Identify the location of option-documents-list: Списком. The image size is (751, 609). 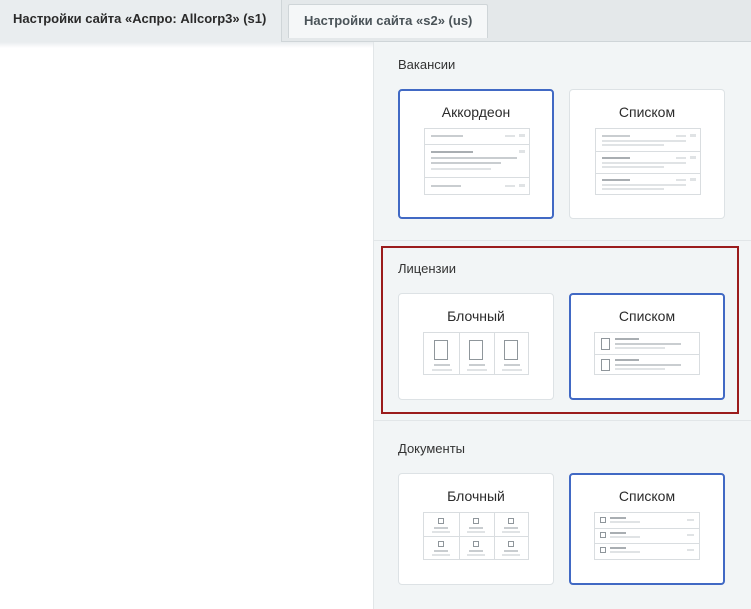
(647, 529).